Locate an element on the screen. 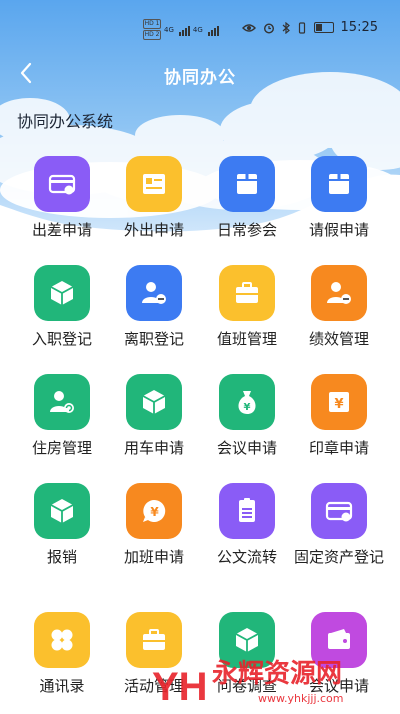 The height and width of the screenshot is (714, 400). app-label: 加班申请 is located at coordinates (153, 557).